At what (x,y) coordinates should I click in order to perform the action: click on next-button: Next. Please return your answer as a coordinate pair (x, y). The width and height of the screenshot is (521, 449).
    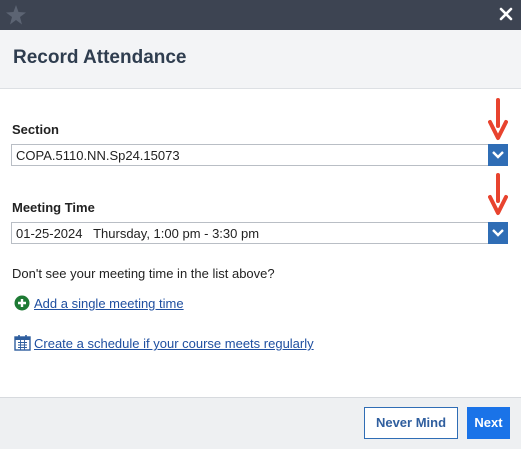
    Looking at the image, I should click on (488, 423).